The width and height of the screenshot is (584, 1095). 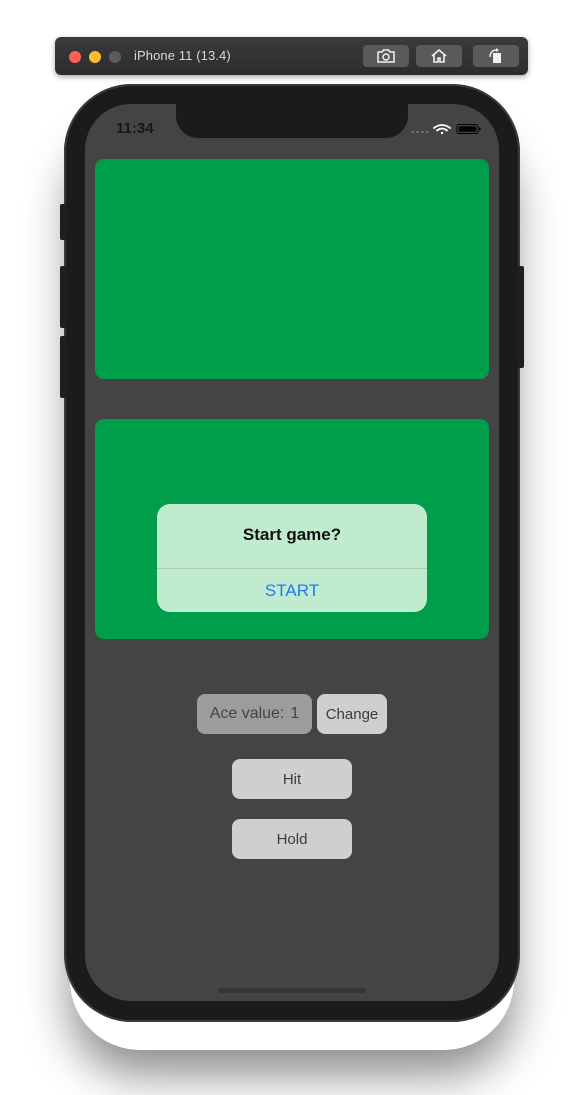 What do you see at coordinates (63, 222) in the screenshot?
I see `mute-switch` at bounding box center [63, 222].